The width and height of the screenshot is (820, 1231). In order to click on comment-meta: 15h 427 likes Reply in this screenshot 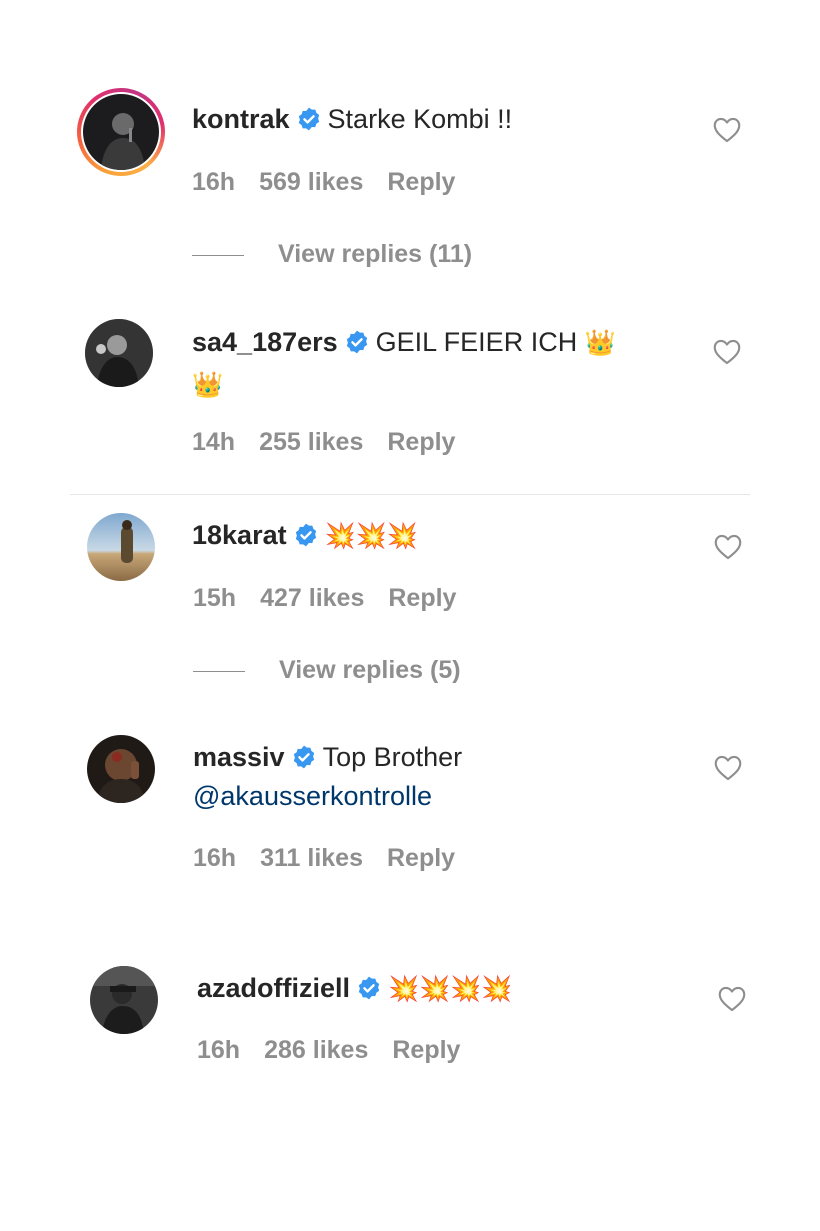, I will do `click(336, 598)`.